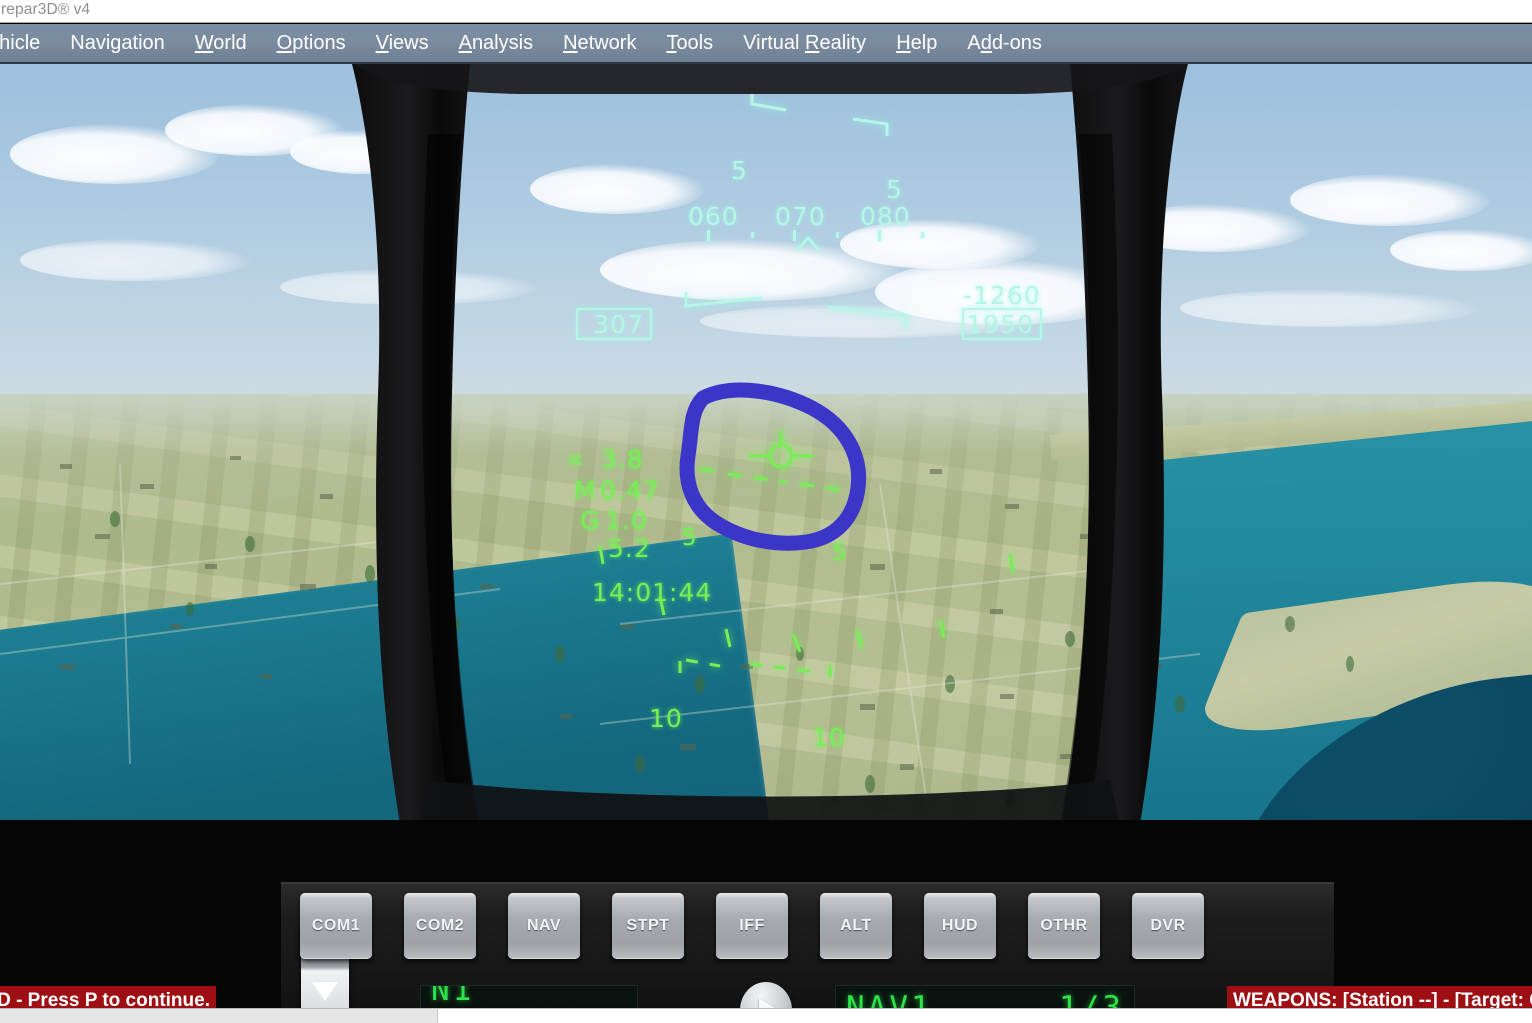 Image resolution: width=1532 pixels, height=1023 pixels. Describe the element at coordinates (117, 43) in the screenshot. I see `menu-item-navigation: Navigation` at that location.